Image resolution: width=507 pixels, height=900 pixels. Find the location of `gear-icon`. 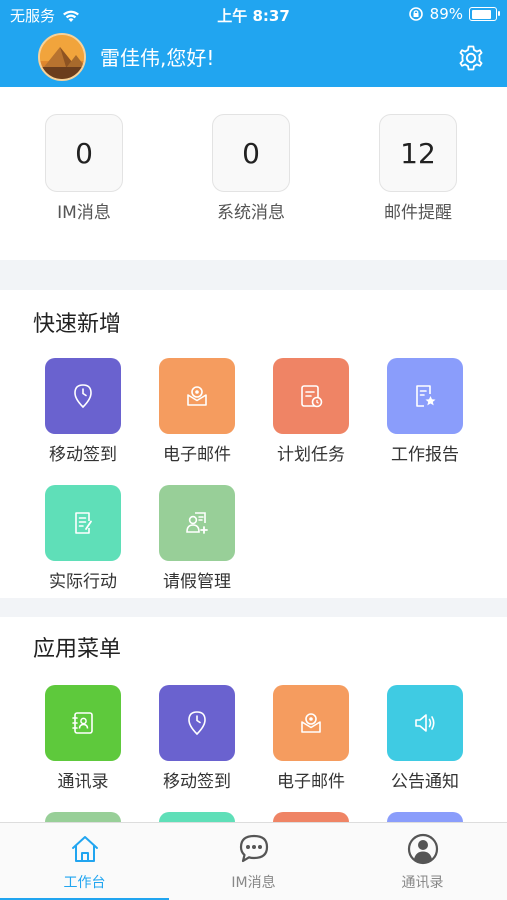

gear-icon is located at coordinates (471, 58).